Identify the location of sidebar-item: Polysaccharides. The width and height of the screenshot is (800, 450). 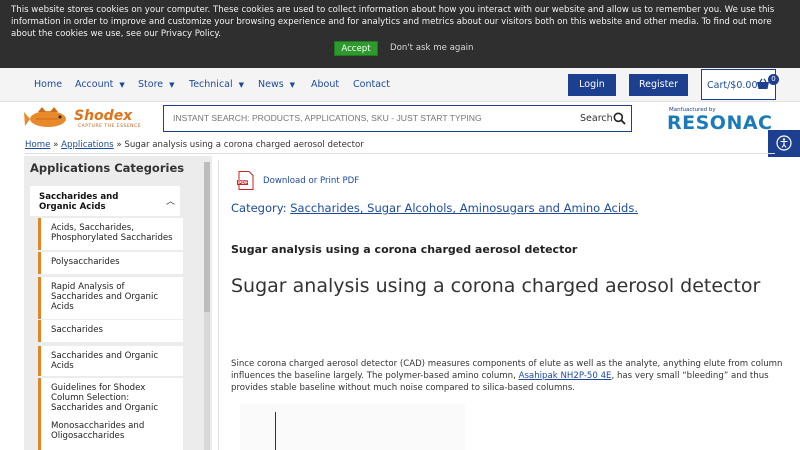
(110, 263).